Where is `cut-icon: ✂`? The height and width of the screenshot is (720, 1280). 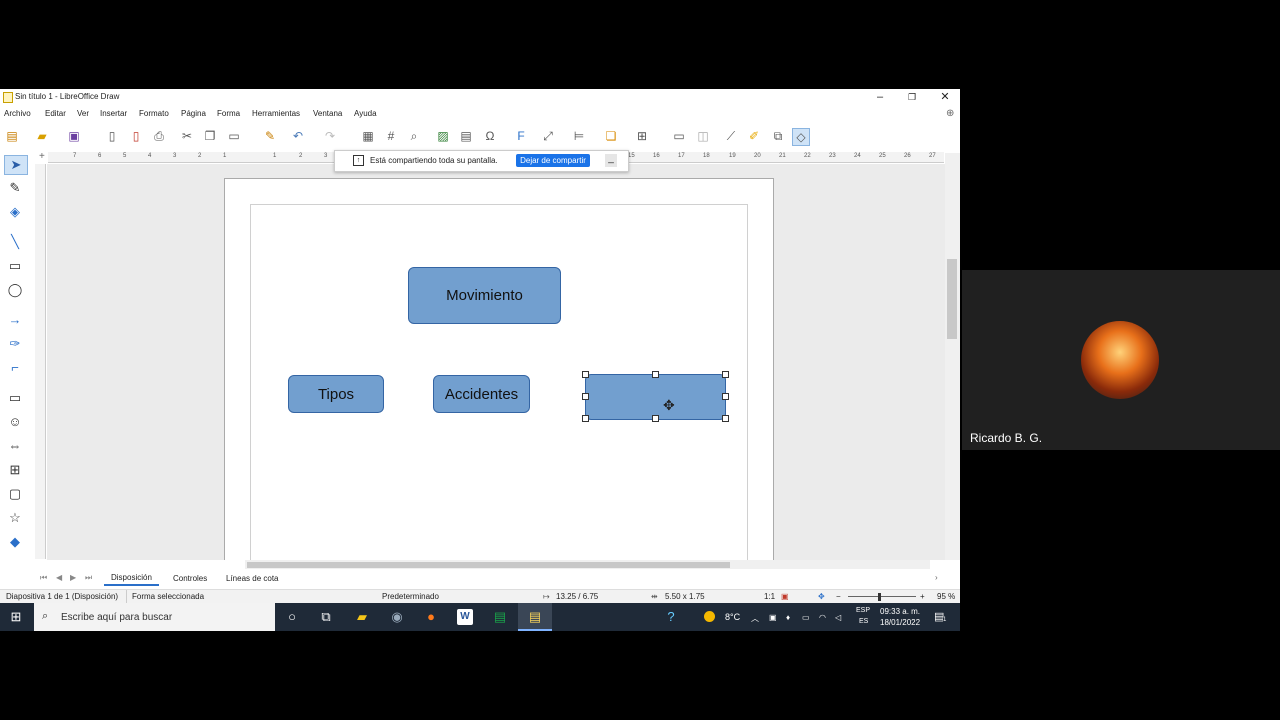 cut-icon: ✂ is located at coordinates (187, 136).